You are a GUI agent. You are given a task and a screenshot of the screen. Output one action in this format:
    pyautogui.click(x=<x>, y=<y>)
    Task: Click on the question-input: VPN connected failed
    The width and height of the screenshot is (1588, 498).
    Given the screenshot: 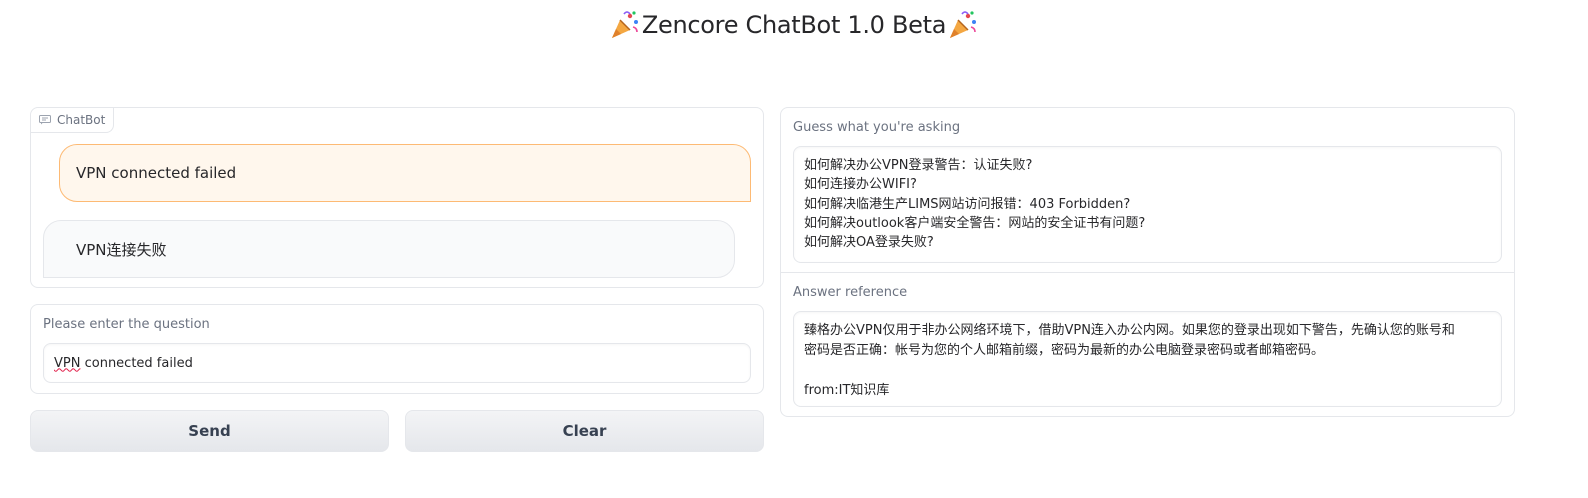 What is the action you would take?
    pyautogui.click(x=397, y=363)
    